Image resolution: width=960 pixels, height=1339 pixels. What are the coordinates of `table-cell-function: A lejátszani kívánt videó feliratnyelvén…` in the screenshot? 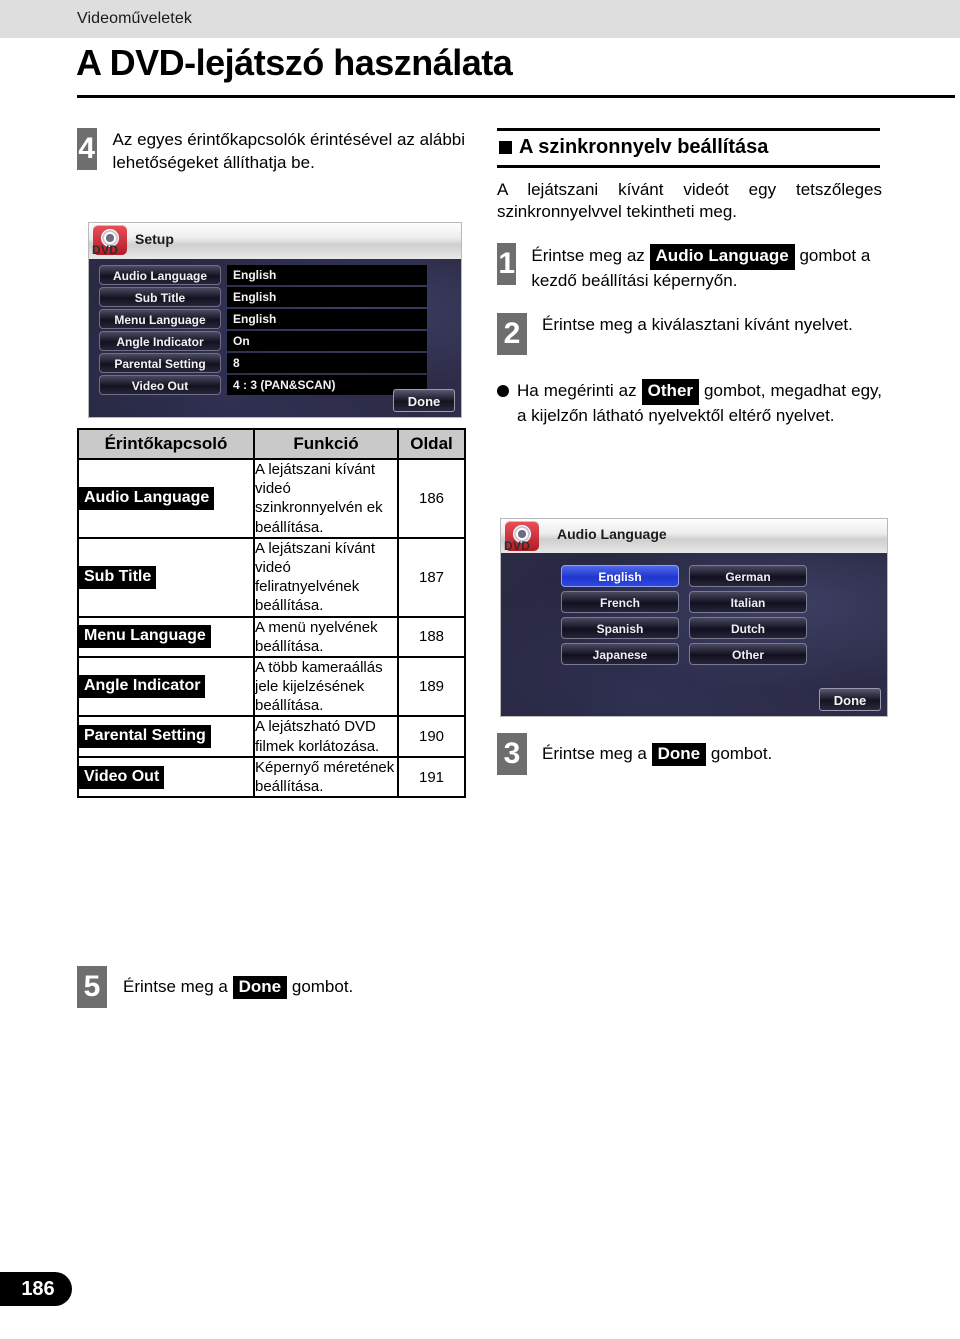 It's located at (326, 577).